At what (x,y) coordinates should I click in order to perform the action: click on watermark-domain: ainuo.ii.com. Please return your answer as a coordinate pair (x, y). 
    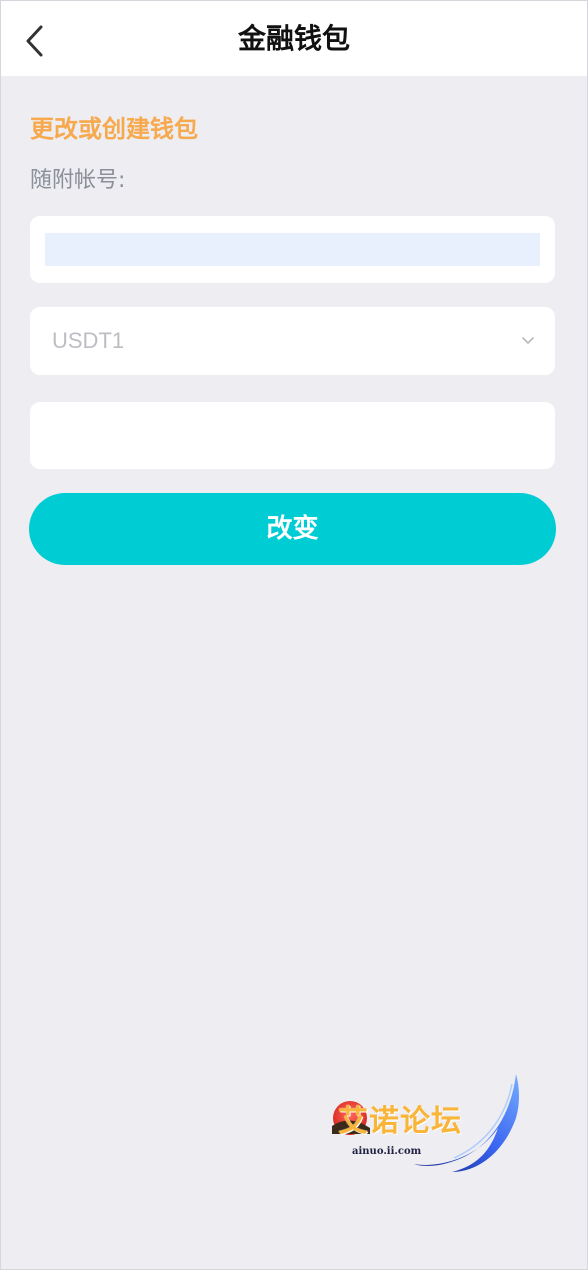
    Looking at the image, I should click on (387, 1151).